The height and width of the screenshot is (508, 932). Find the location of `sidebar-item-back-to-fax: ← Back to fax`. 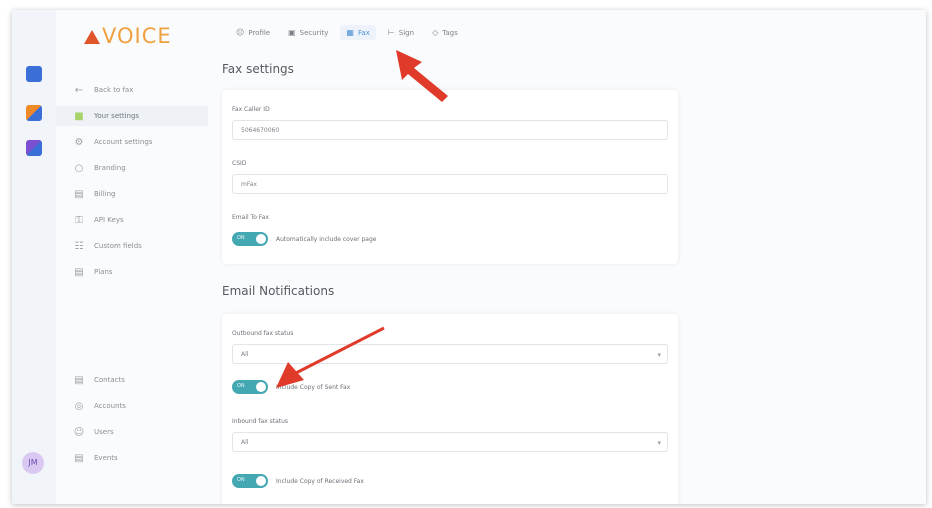

sidebar-item-back-to-fax: ← Back to fax is located at coordinates (132, 90).